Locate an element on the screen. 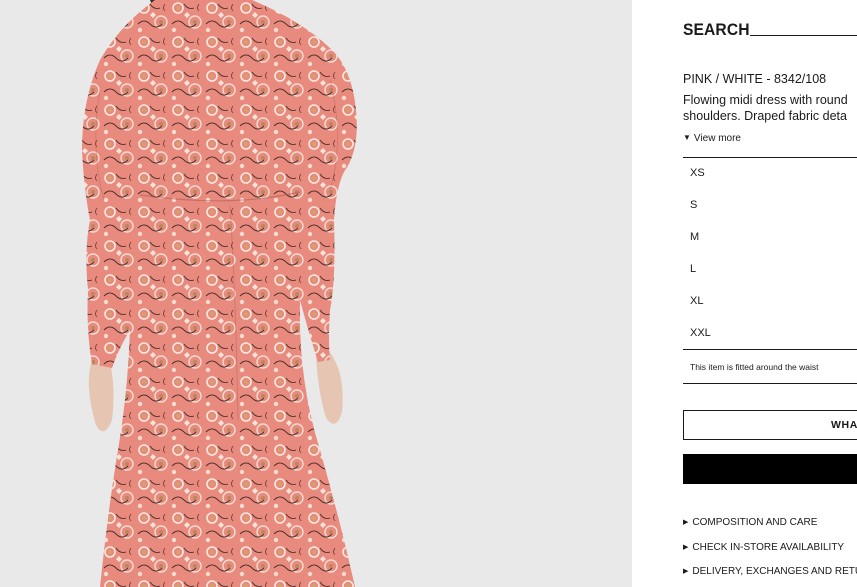 This screenshot has height=587, width=857. size-option-s: S is located at coordinates (770, 205).